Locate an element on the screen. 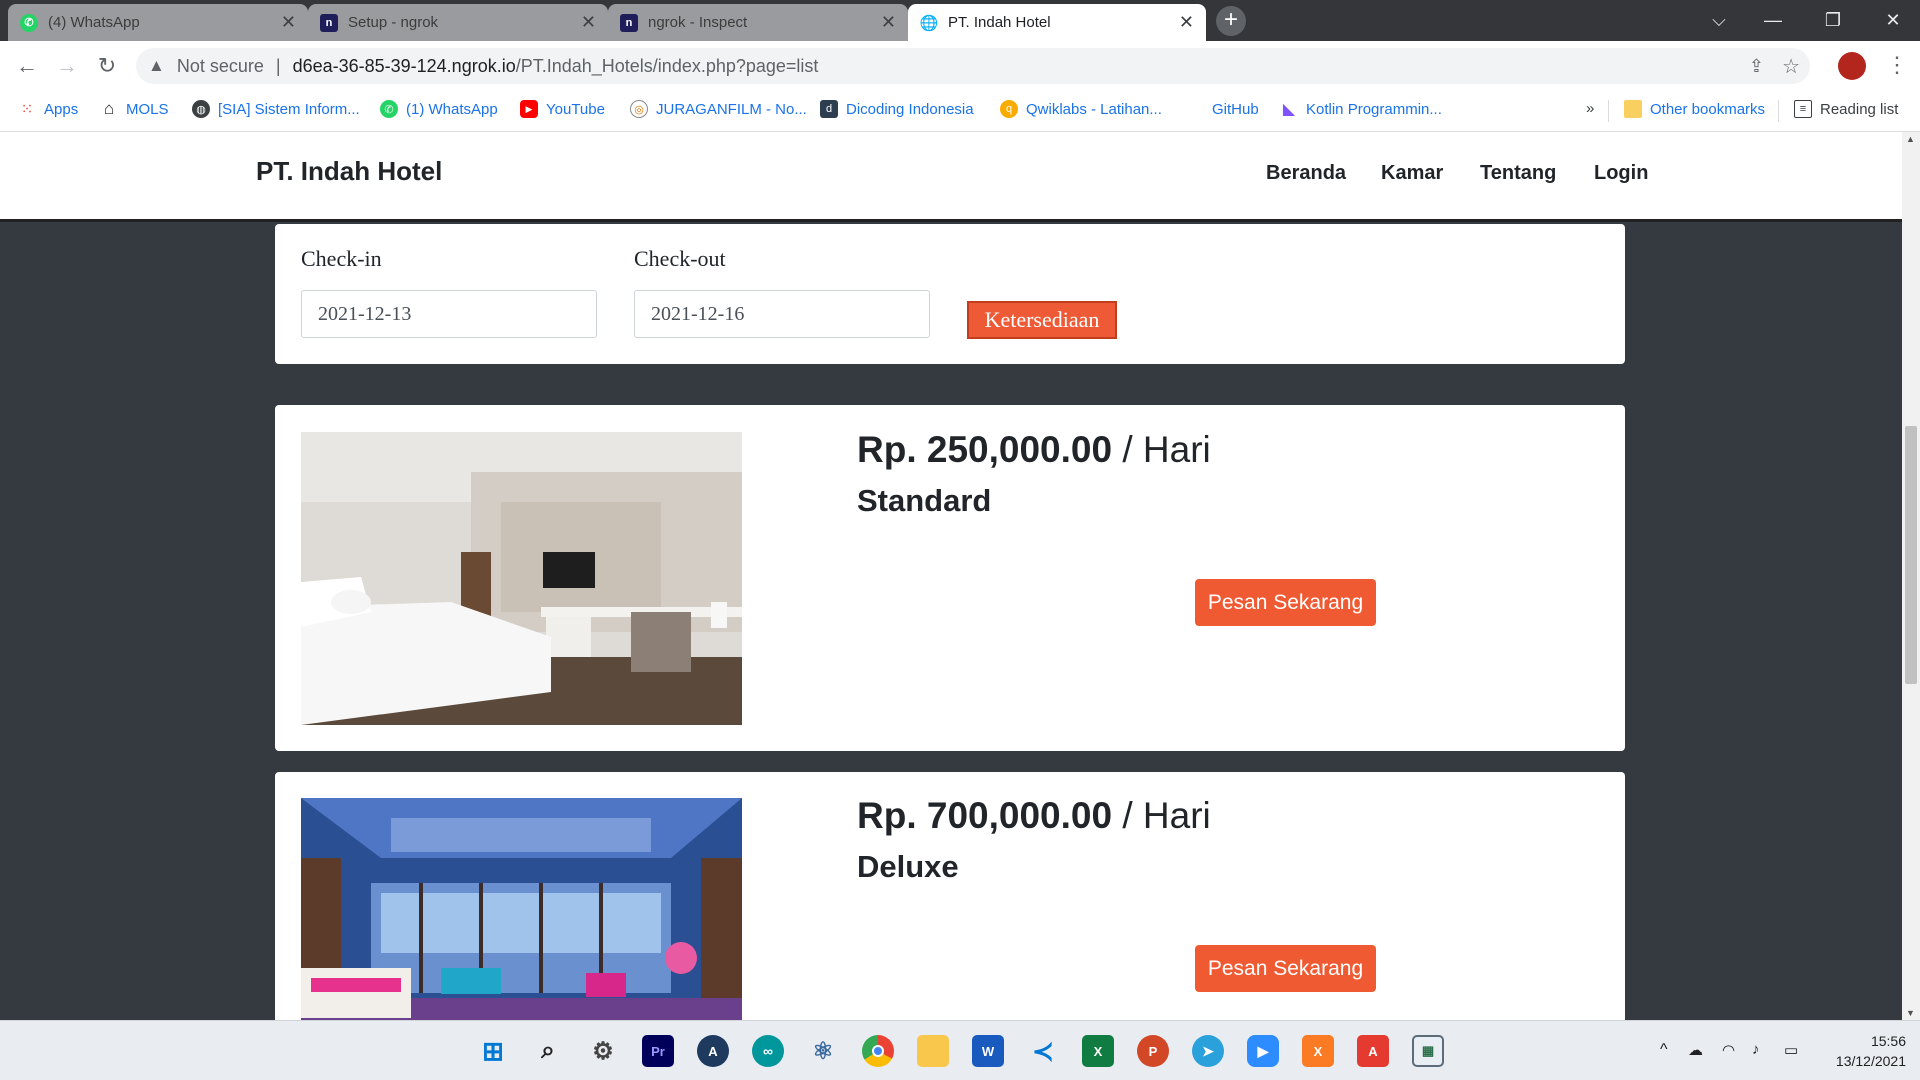 The height and width of the screenshot is (1080, 1920). dicoding-icon: d is located at coordinates (829, 109).